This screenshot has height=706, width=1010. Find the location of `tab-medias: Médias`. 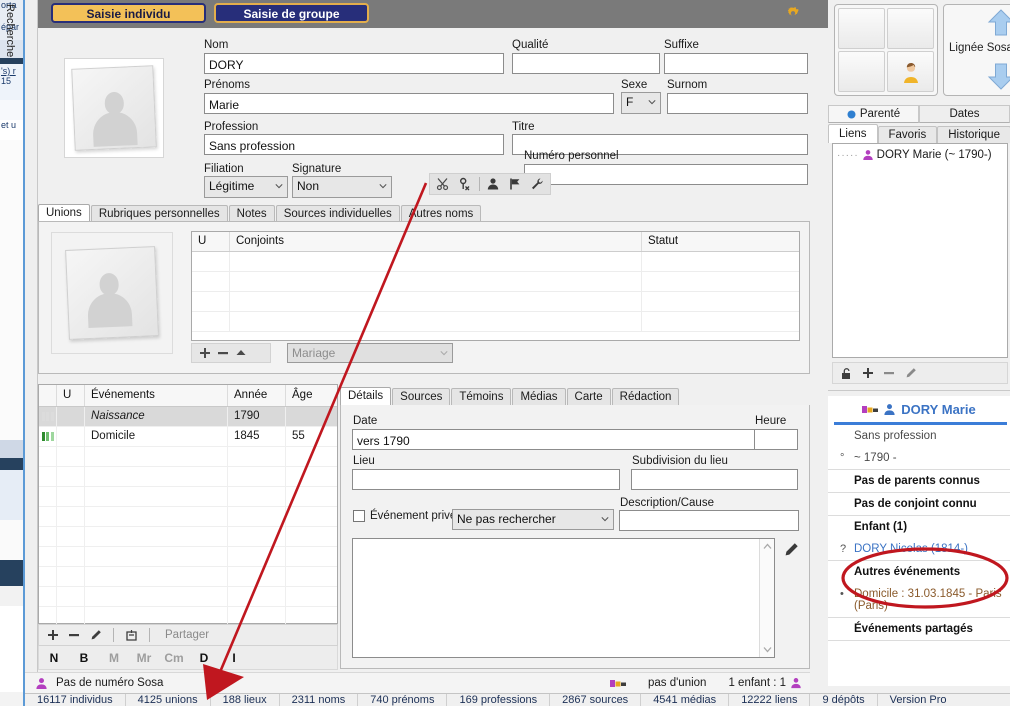

tab-medias: Médias is located at coordinates (539, 396).